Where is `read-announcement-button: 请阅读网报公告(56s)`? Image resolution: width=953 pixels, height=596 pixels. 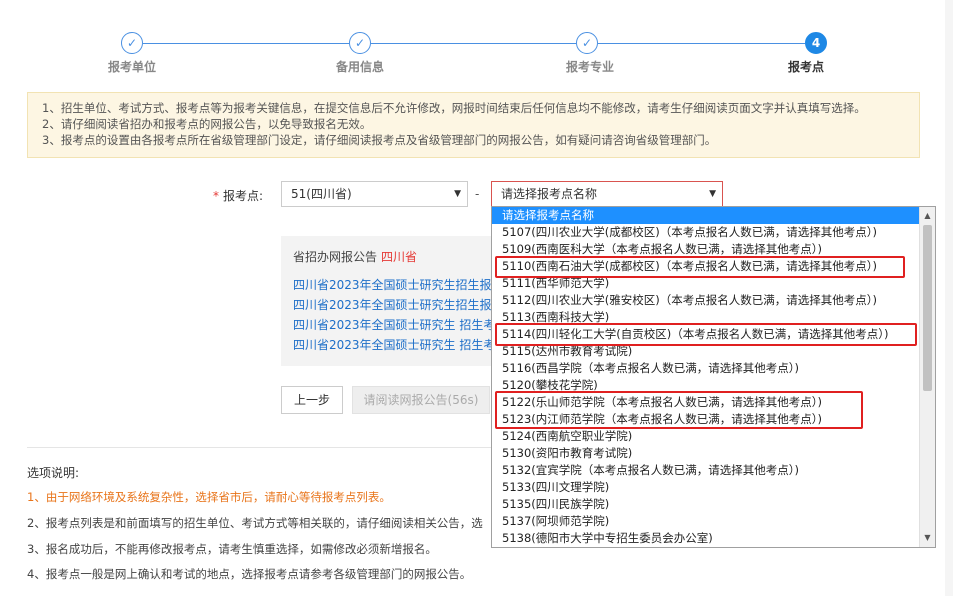 read-announcement-button: 请阅读网报公告(56s) is located at coordinates (421, 400).